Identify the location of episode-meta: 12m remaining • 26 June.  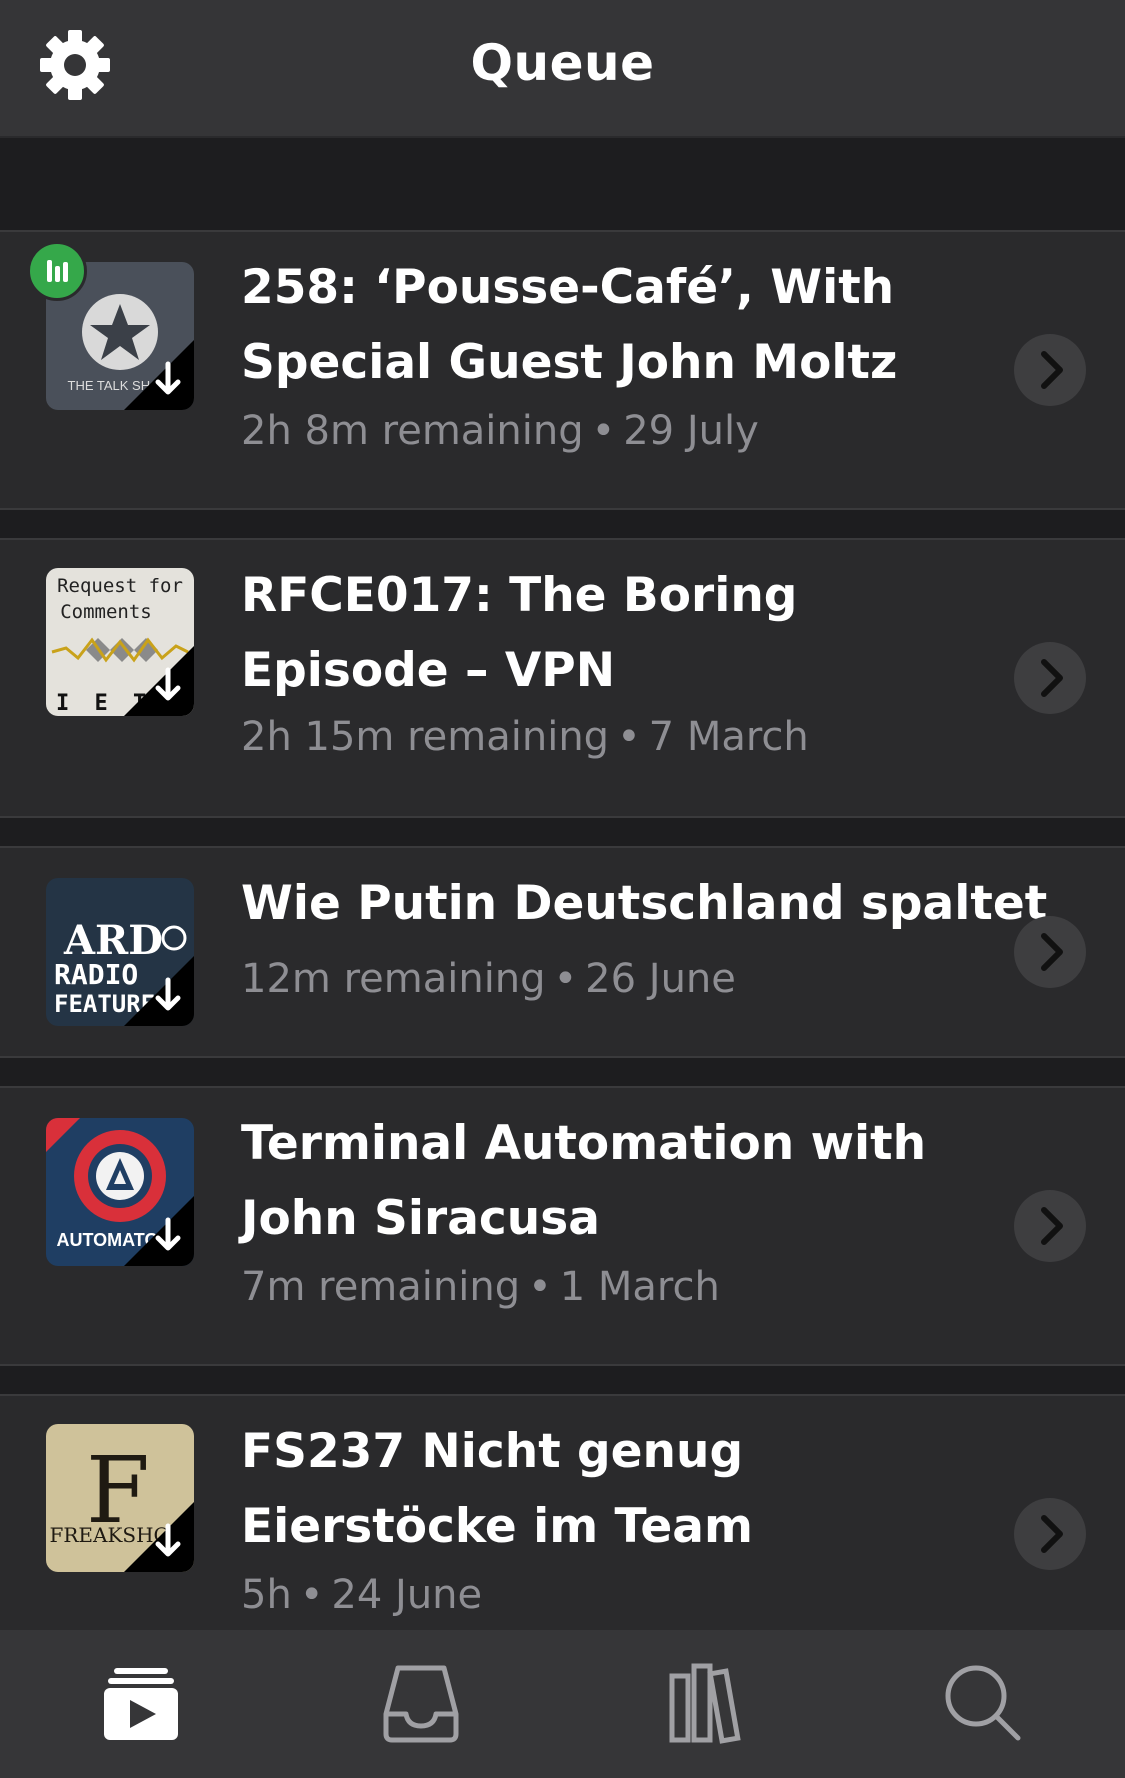
(611, 979).